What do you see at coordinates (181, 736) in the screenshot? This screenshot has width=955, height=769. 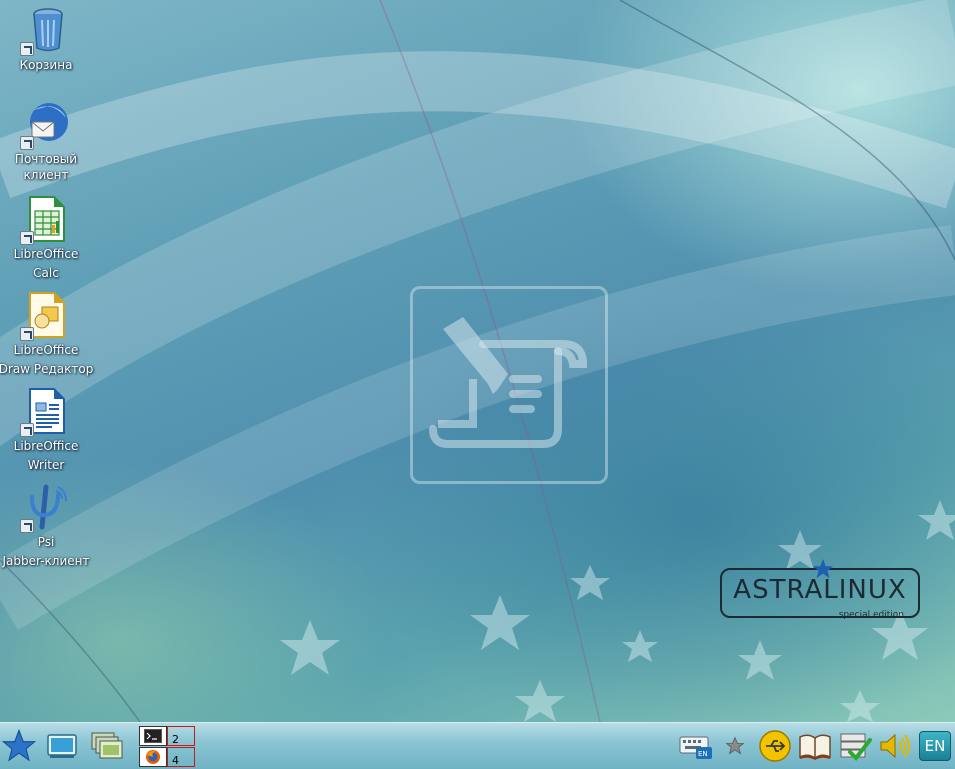 I see `pager-desktop-2: 2` at bounding box center [181, 736].